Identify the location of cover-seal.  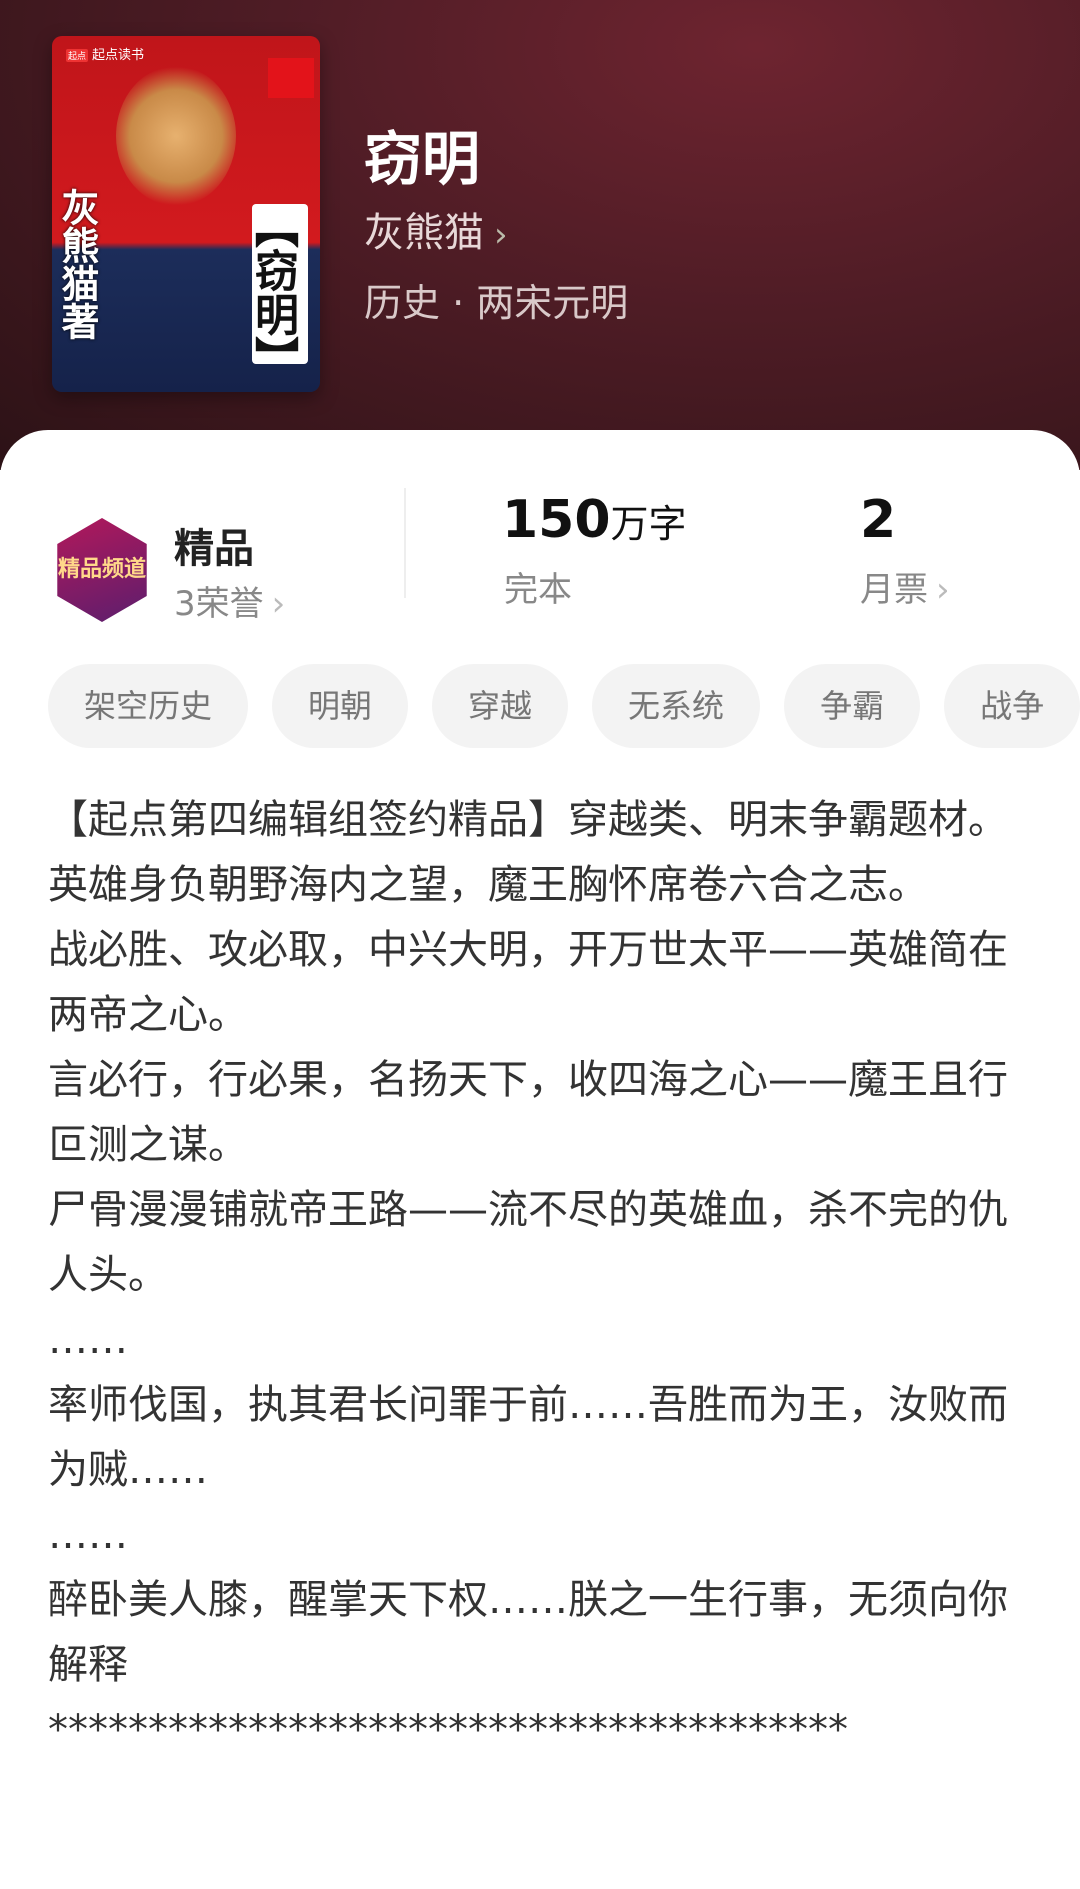
(291, 78).